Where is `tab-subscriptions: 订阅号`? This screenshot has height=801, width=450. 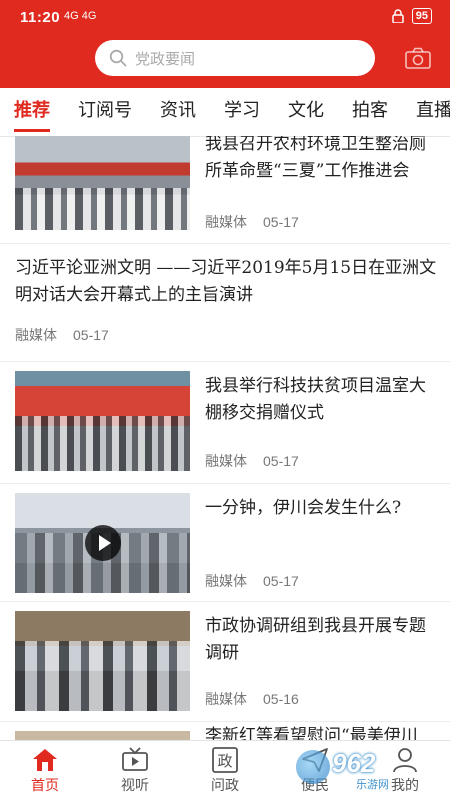
tab-subscriptions: 订阅号 is located at coordinates (105, 112).